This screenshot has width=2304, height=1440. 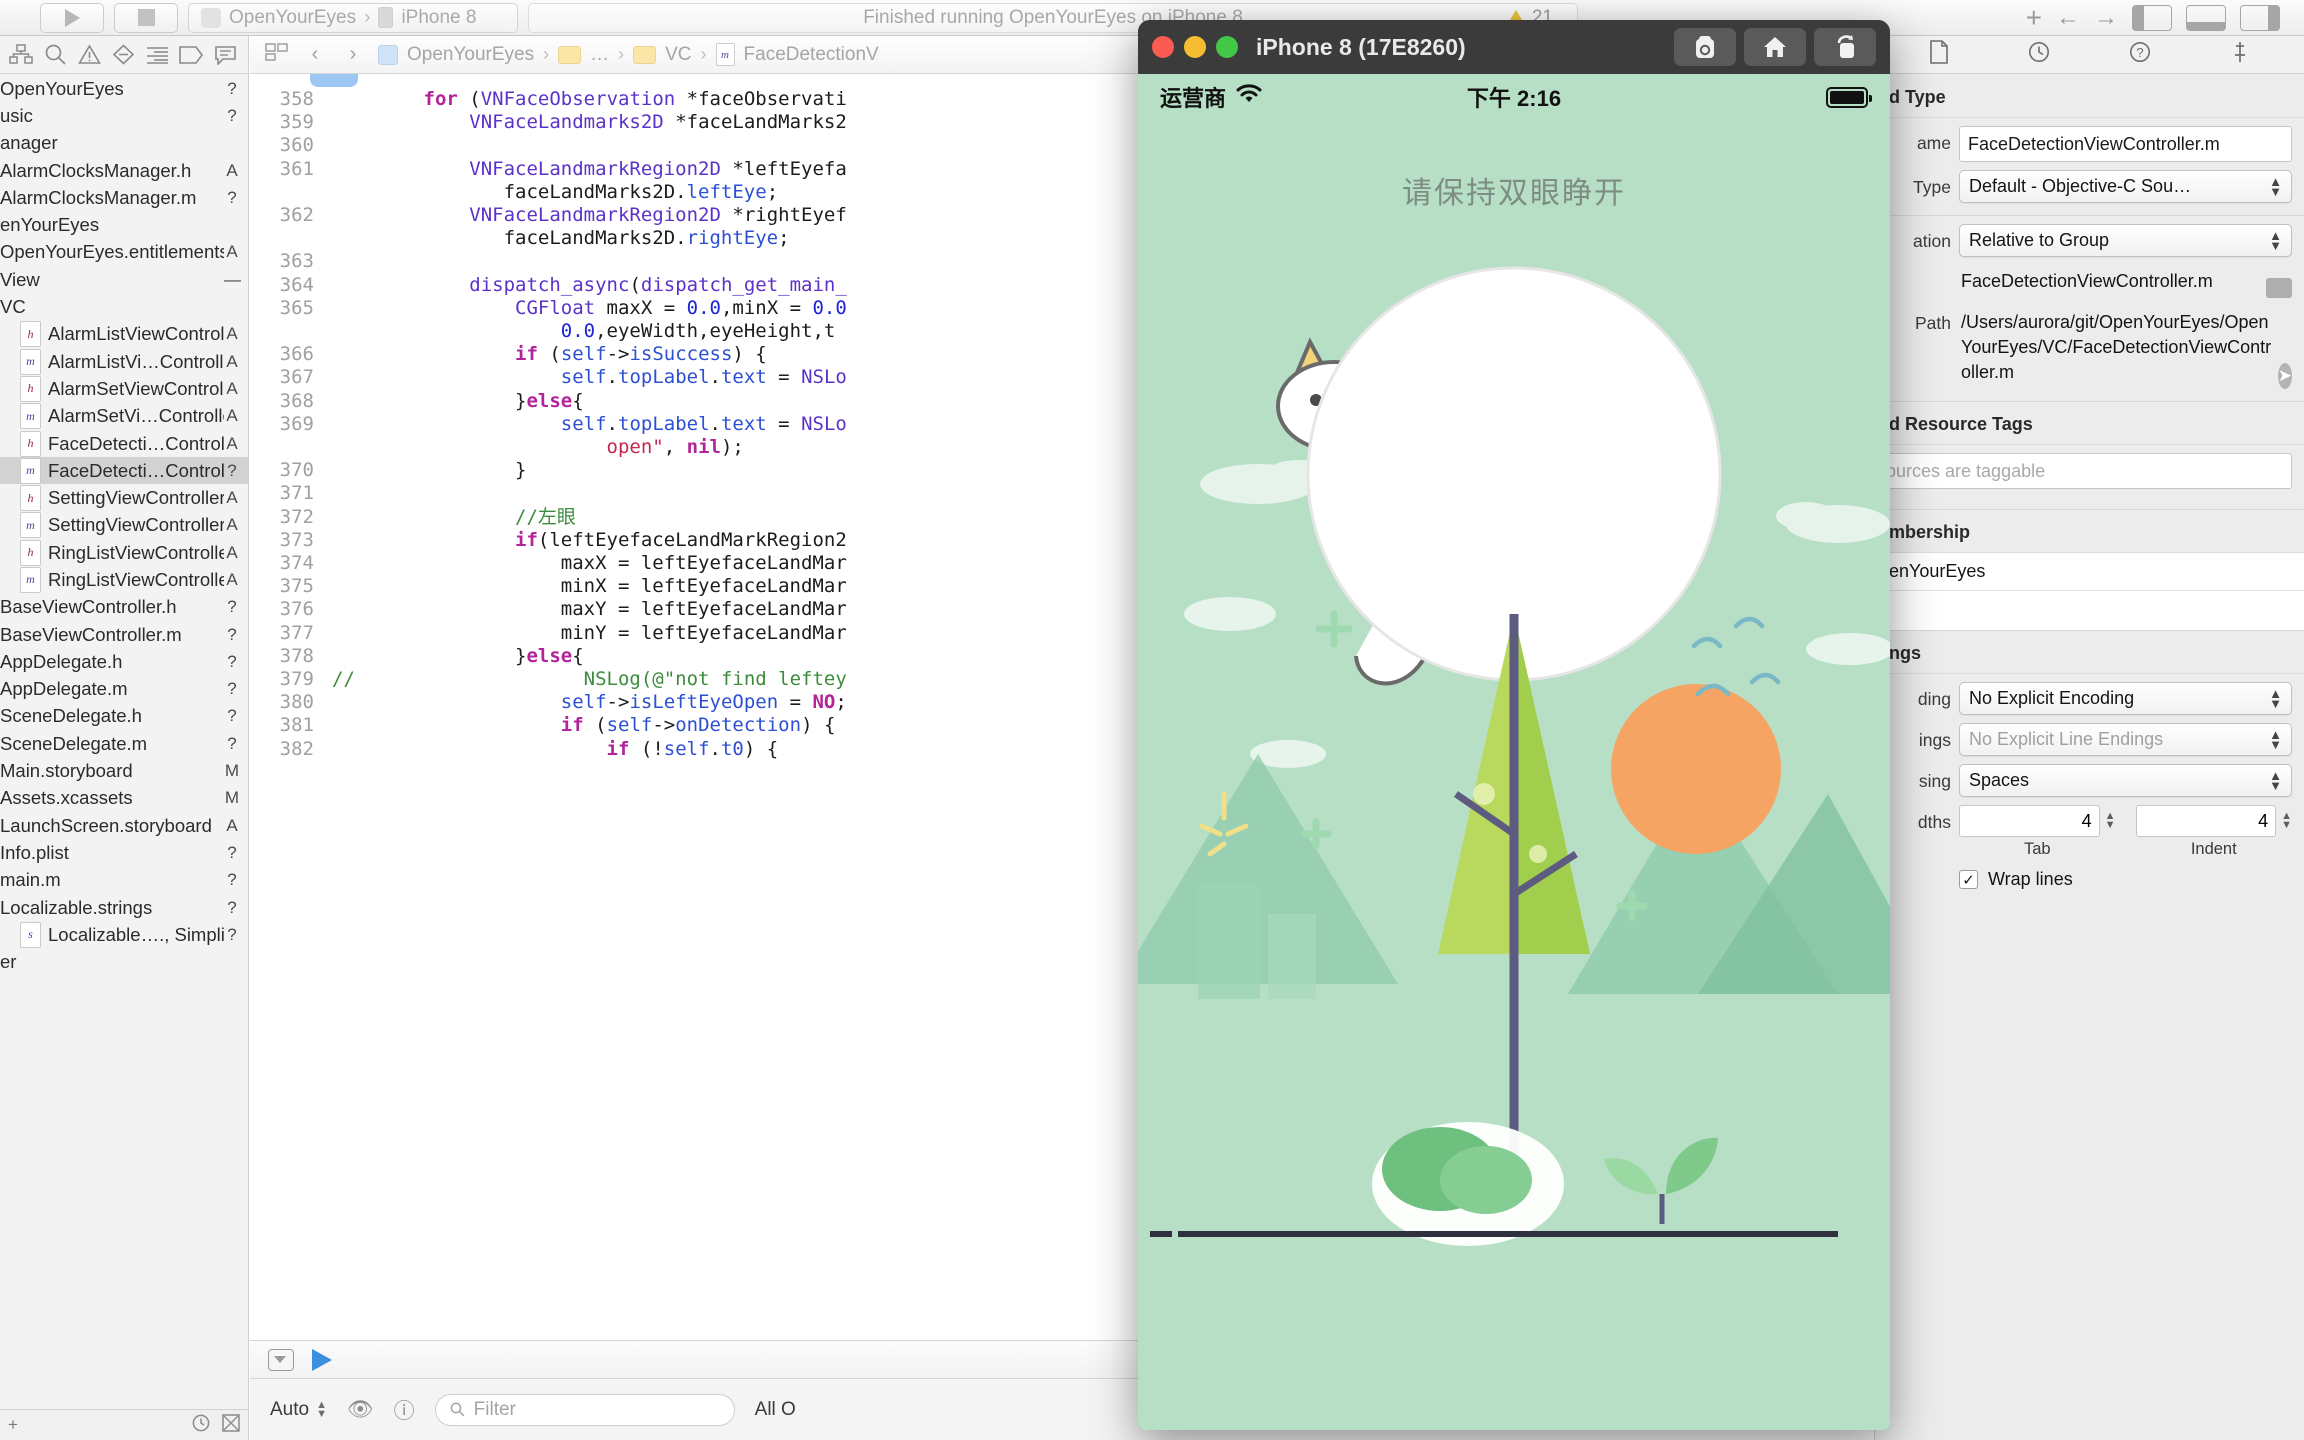 I want to click on breadcrumb-folder: VC, so click(x=678, y=55).